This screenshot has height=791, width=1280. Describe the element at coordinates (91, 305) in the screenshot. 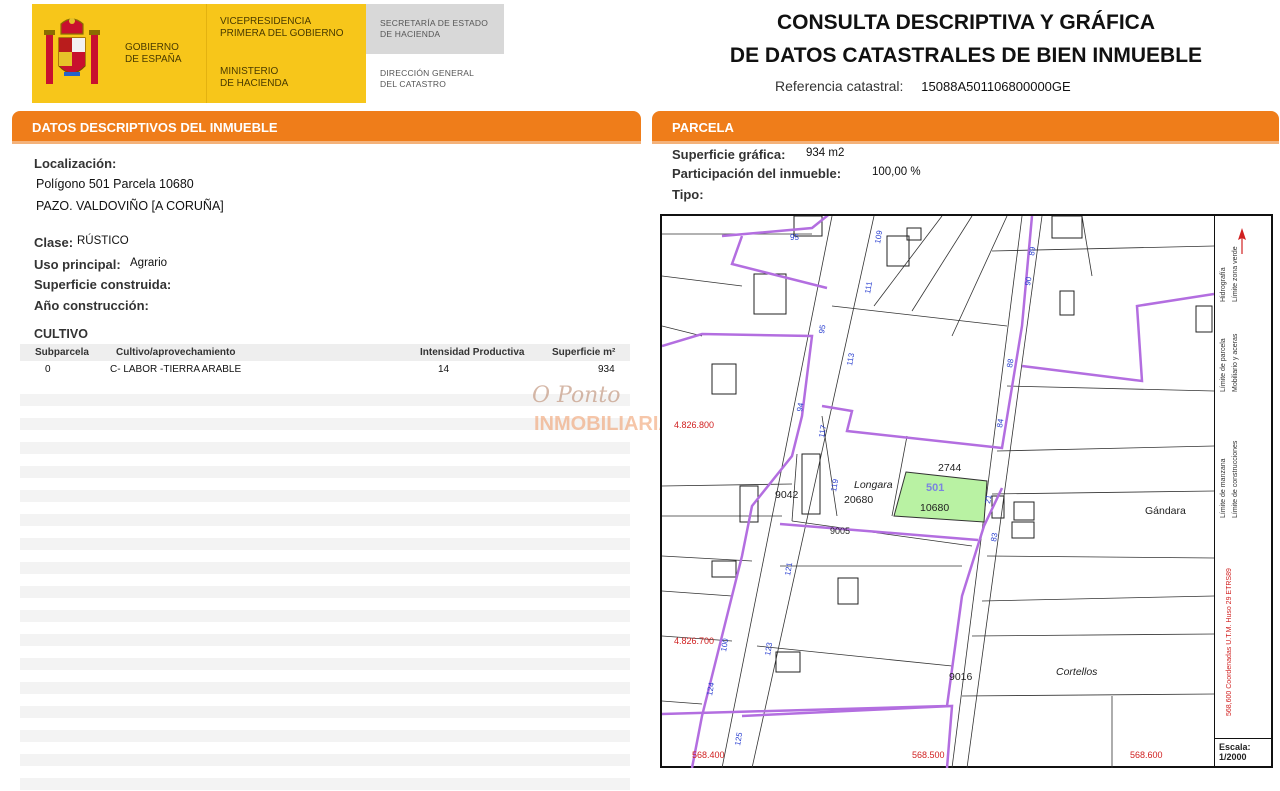

I see `anio-construccion-label: Año construcción:` at that location.